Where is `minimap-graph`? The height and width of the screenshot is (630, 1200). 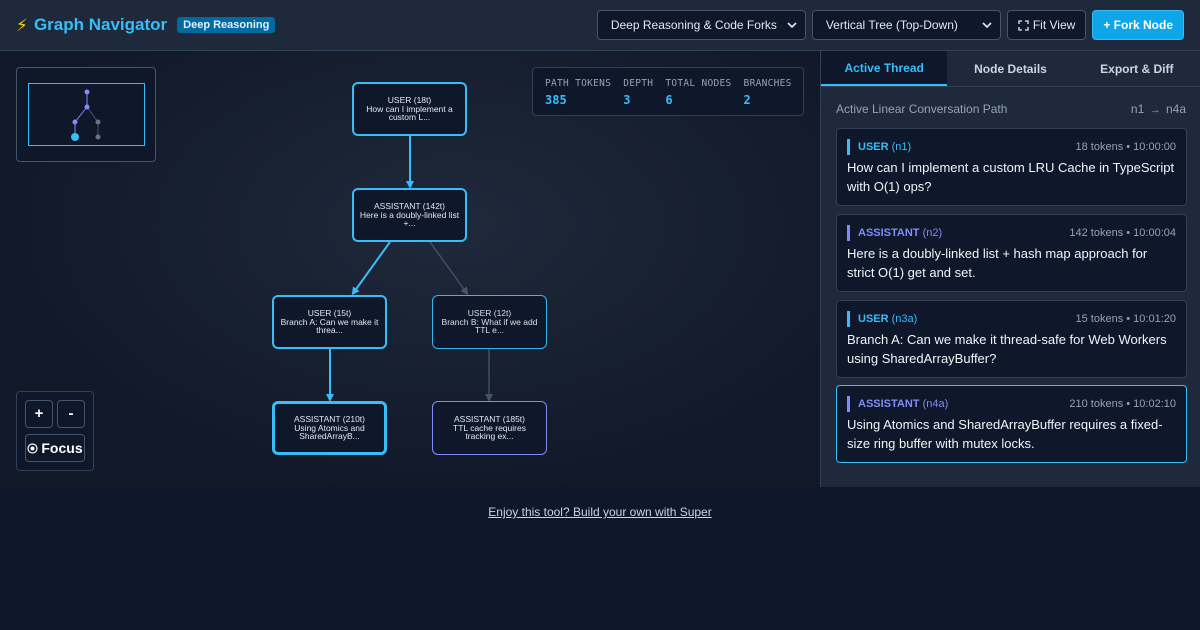
minimap-graph is located at coordinates (86, 115).